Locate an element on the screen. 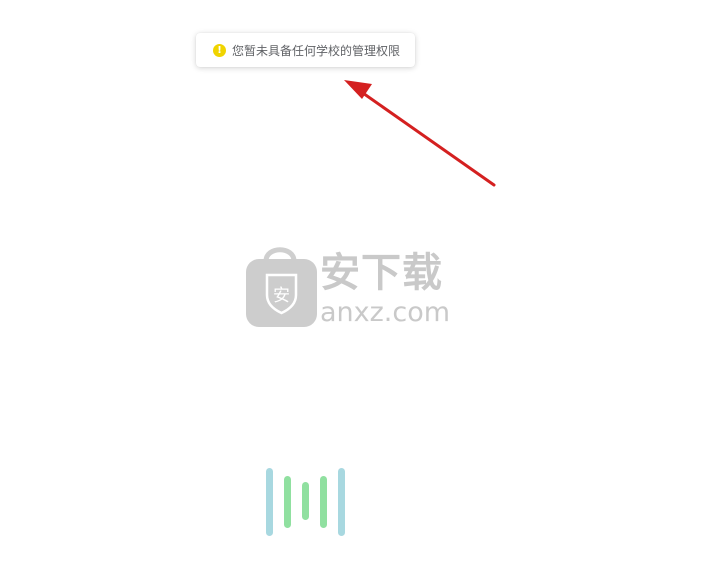  red-arrow-icon is located at coordinates (420, 133).